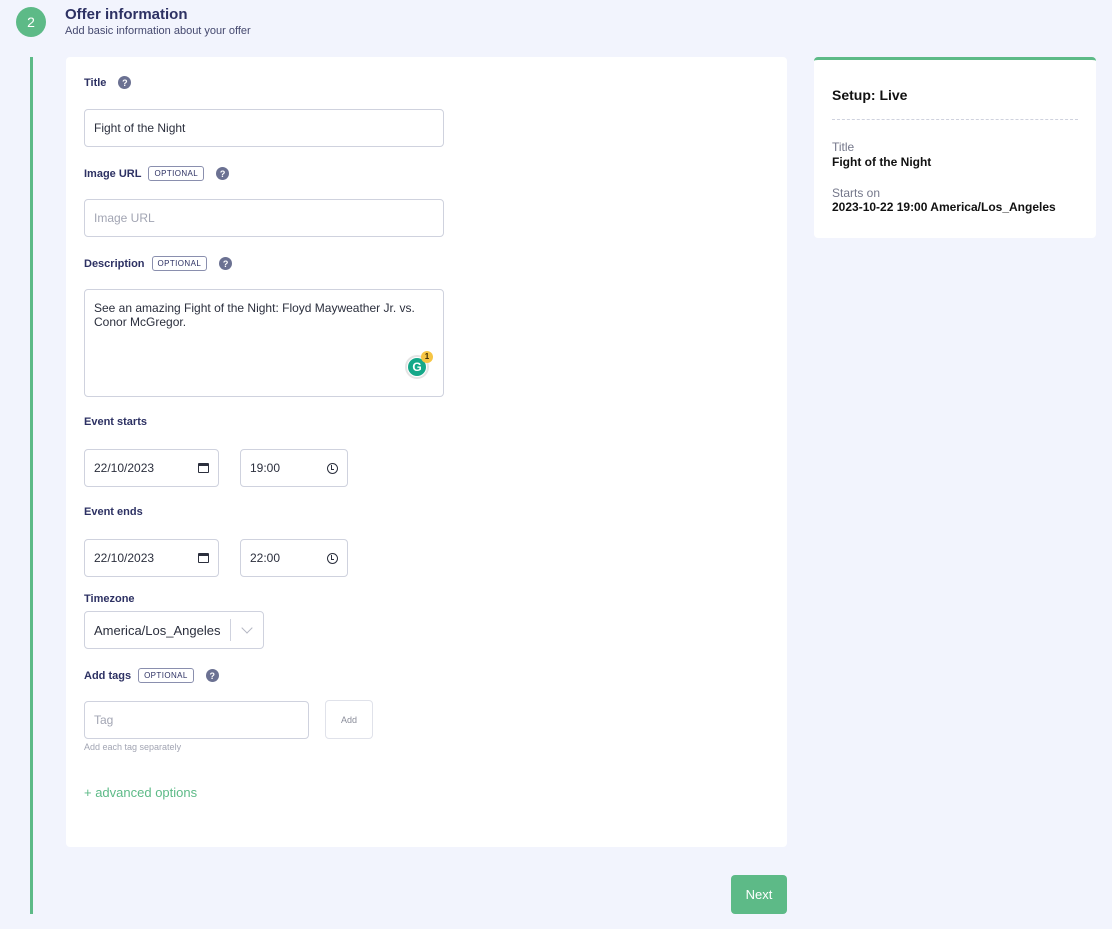  What do you see at coordinates (264, 218) in the screenshot?
I see `image-url-input: Image URL` at bounding box center [264, 218].